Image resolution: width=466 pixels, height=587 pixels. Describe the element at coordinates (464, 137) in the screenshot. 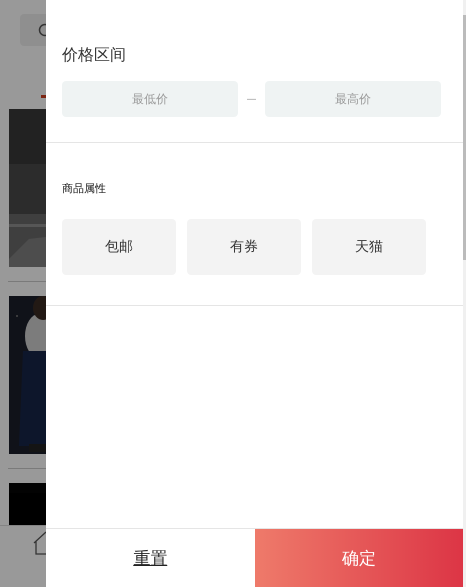

I see `scrollbar-thumb` at that location.